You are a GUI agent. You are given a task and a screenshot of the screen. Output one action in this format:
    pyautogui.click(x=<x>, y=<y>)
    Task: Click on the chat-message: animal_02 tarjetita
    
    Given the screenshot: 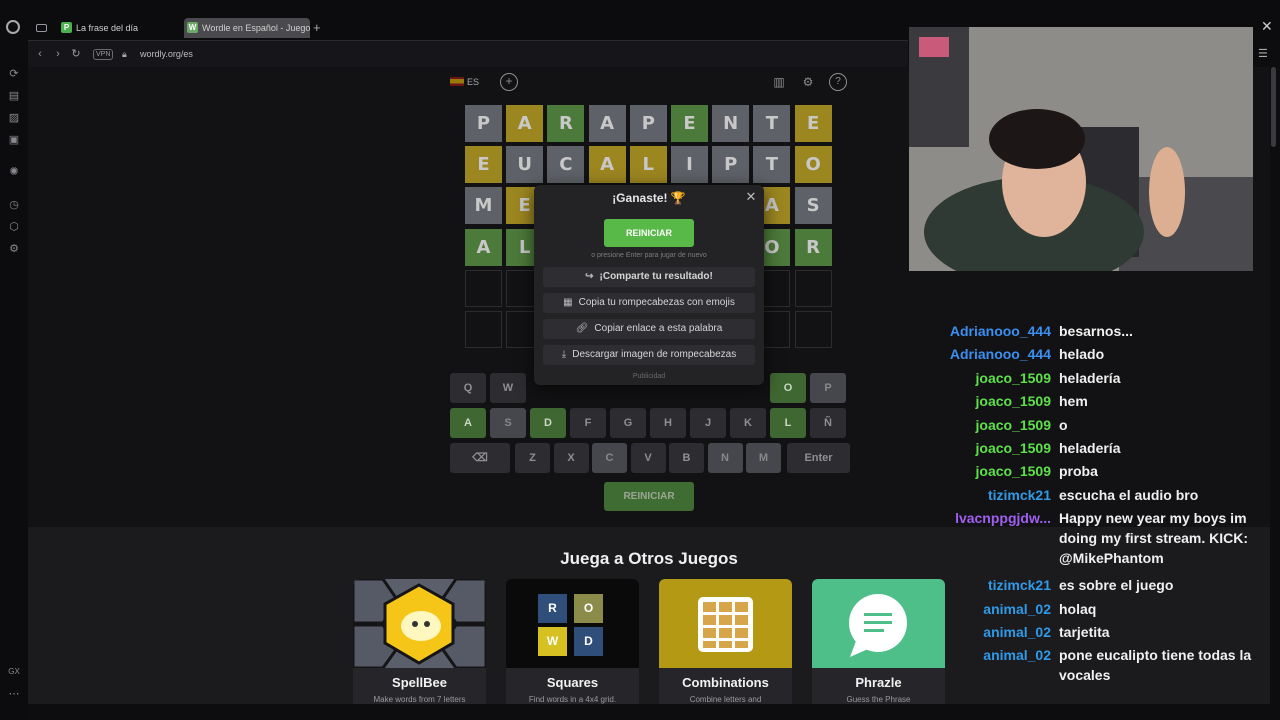 What is the action you would take?
    pyautogui.click(x=1087, y=633)
    